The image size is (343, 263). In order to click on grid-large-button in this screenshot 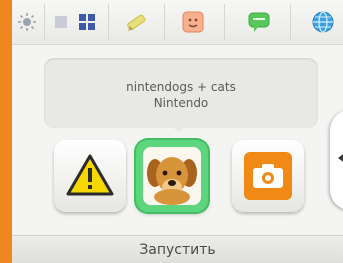, I will do `click(87, 22)`.